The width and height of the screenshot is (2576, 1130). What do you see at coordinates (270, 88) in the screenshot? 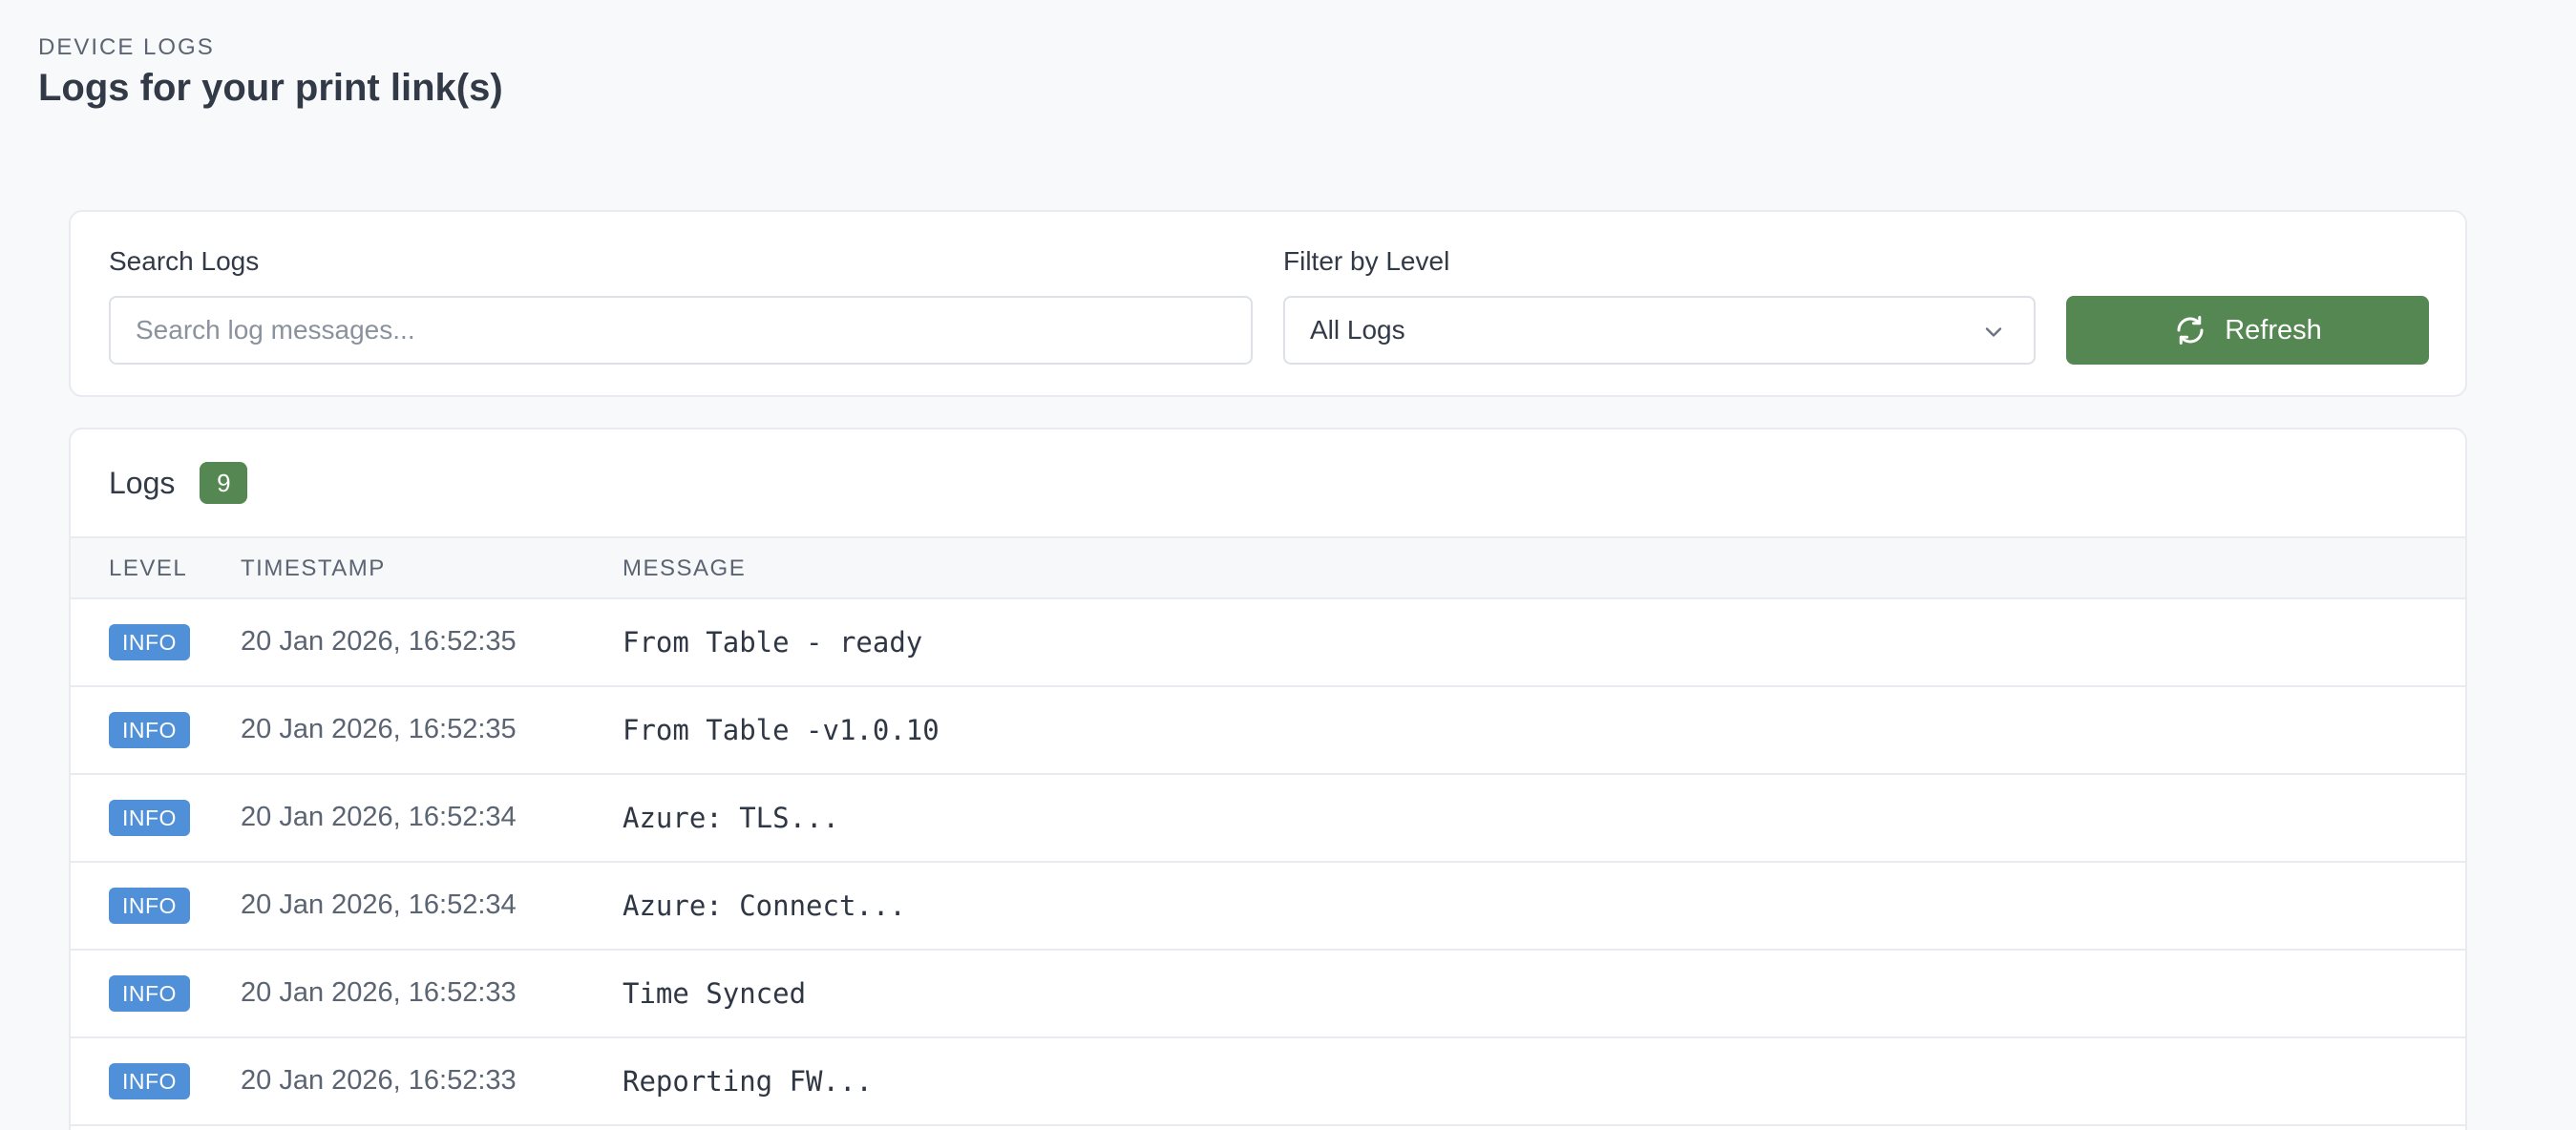
I see `page-title: Logs for your print link(s)` at bounding box center [270, 88].